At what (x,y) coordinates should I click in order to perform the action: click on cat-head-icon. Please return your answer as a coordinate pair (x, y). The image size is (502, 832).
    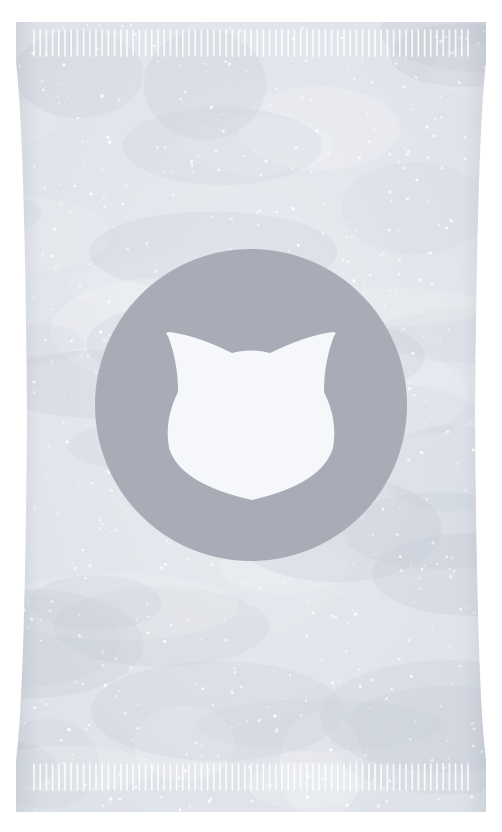
    Looking at the image, I should click on (251, 416).